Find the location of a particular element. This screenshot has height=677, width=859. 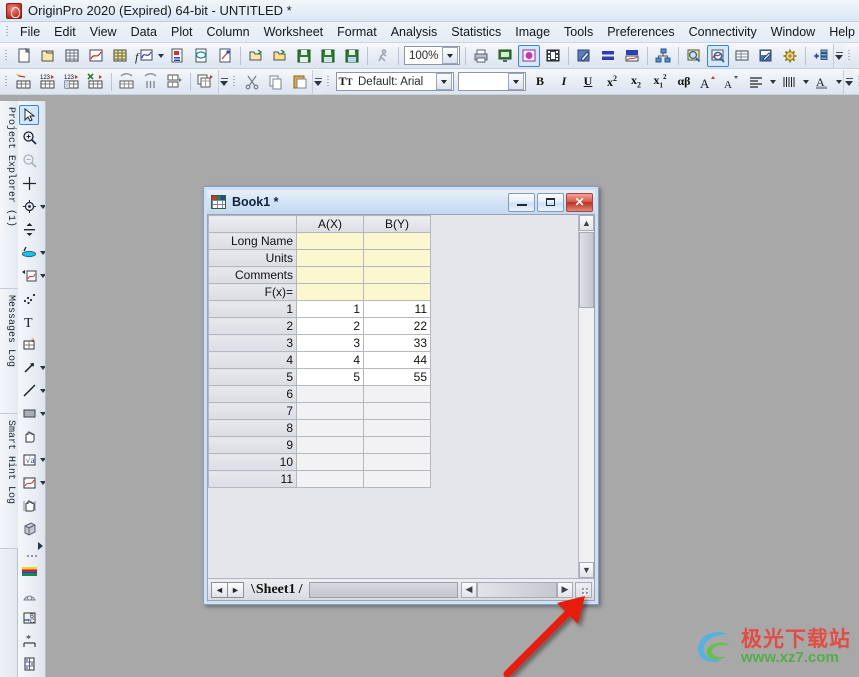

scroll-left-button: ◀ is located at coordinates (469, 589).